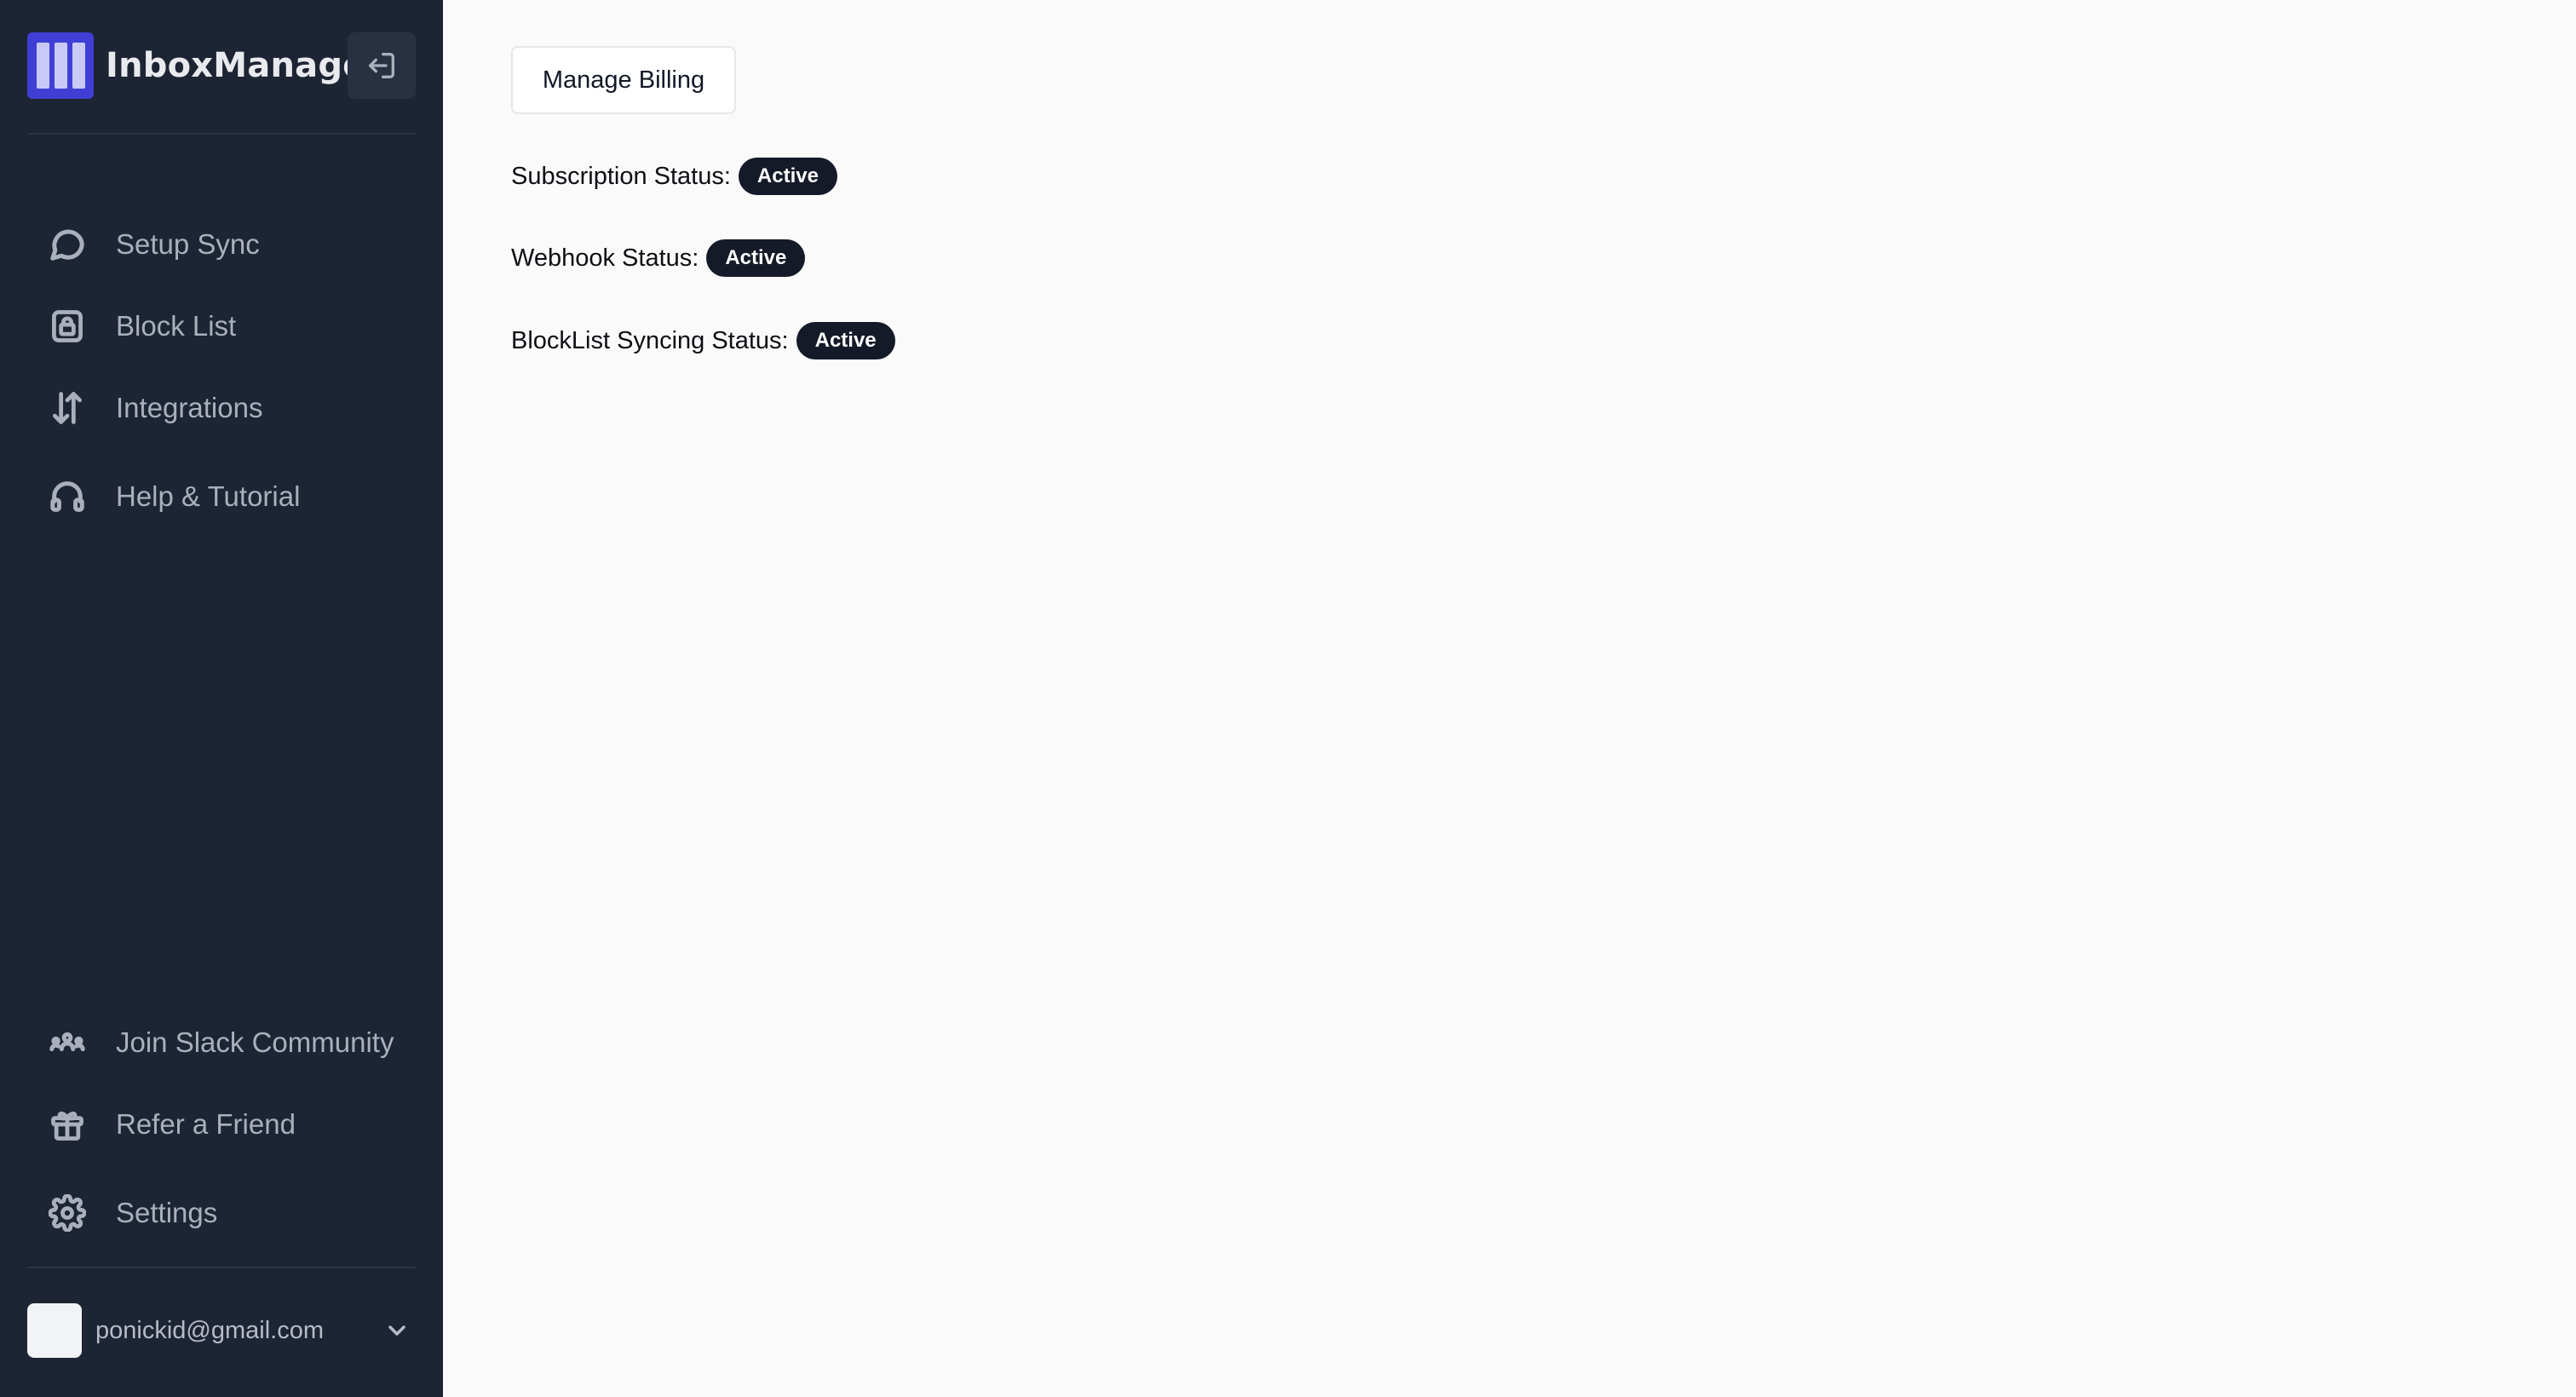  What do you see at coordinates (605, 258) in the screenshot?
I see `status-label: Webhook Status:` at bounding box center [605, 258].